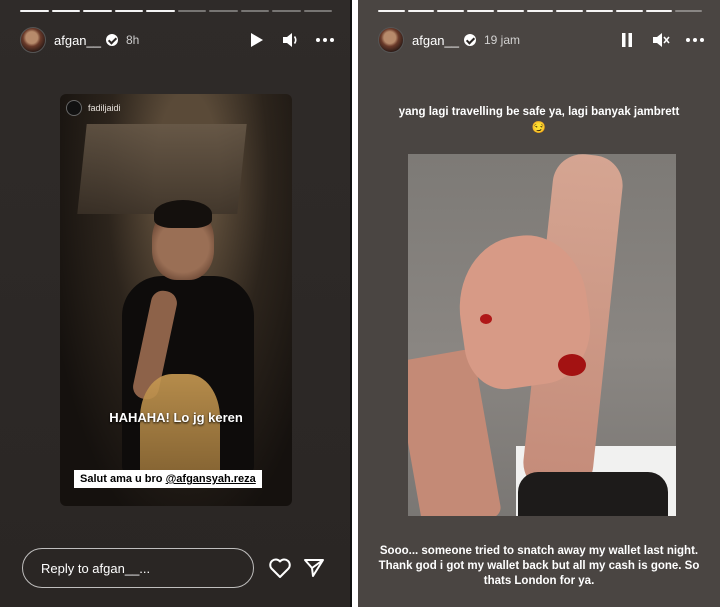 This screenshot has height=607, width=720. Describe the element at coordinates (176, 417) in the screenshot. I see `overlay-text: HAHAHA! Lo jg keren` at that location.